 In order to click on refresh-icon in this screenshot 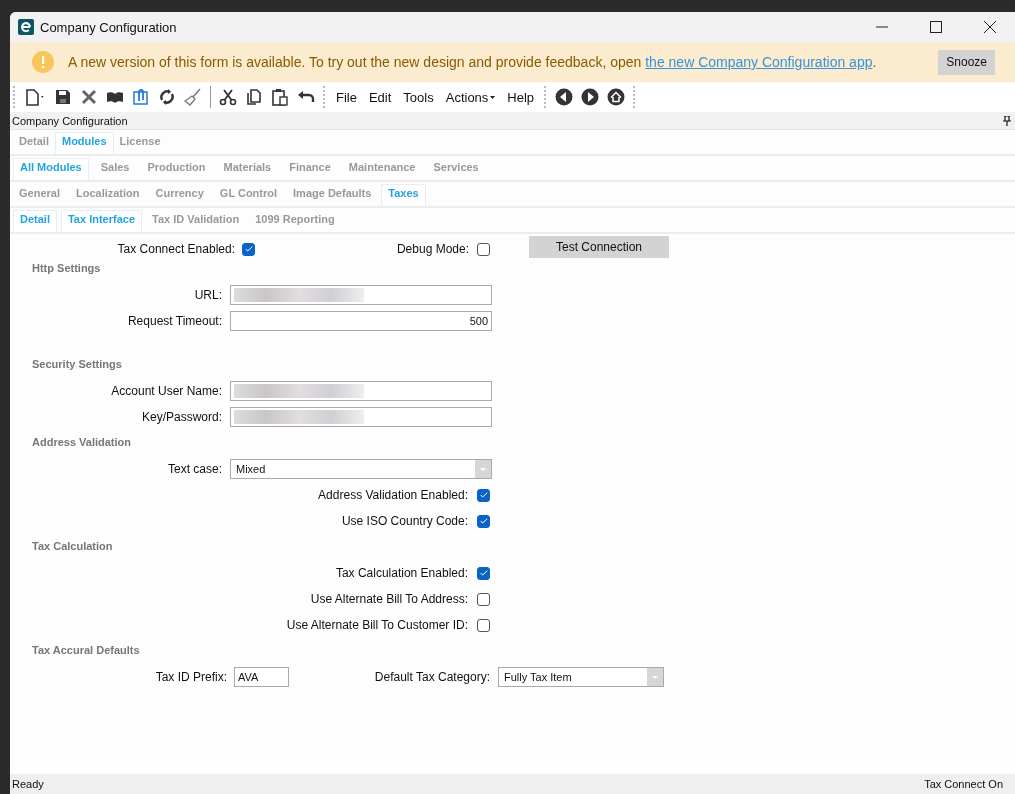, I will do `click(167, 97)`.